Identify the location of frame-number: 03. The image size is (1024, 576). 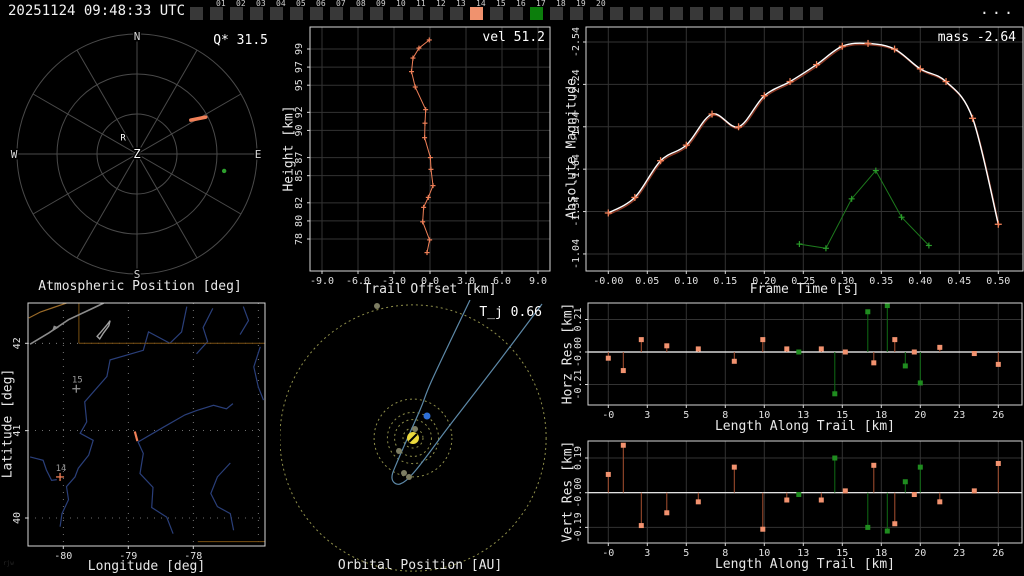
(261, 4).